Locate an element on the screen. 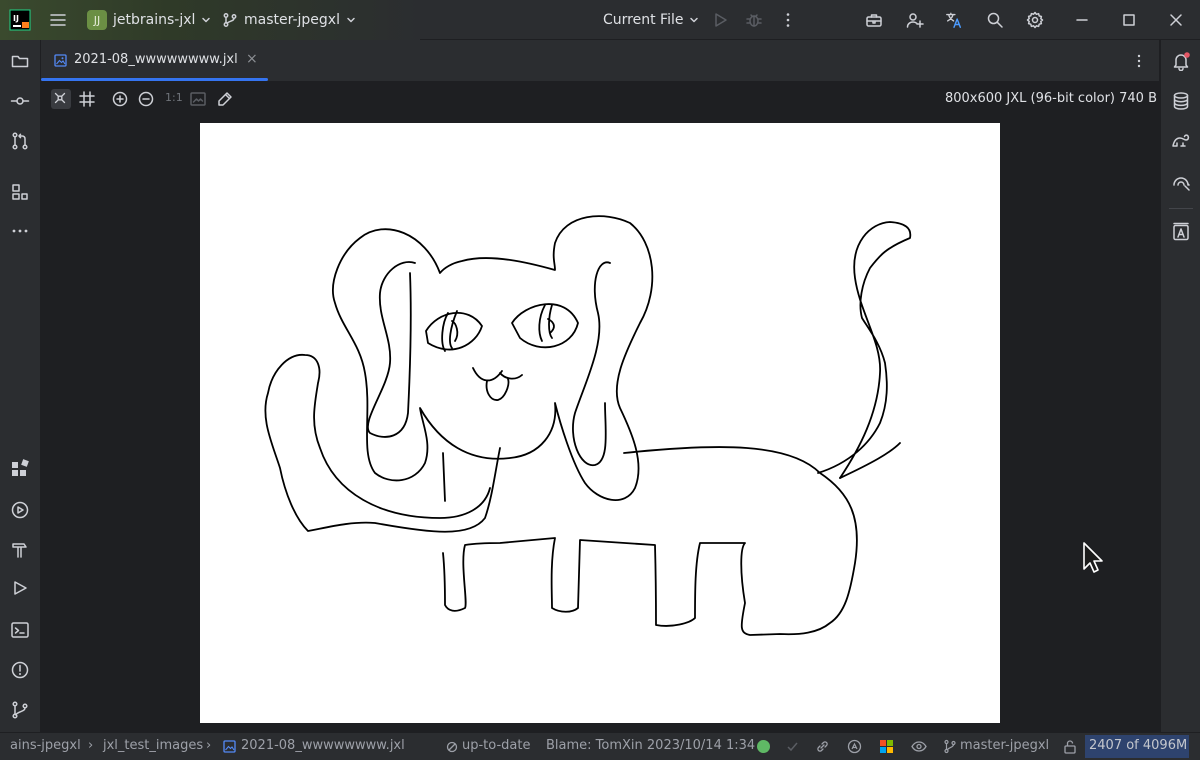  translate-button is located at coordinates (954, 20).